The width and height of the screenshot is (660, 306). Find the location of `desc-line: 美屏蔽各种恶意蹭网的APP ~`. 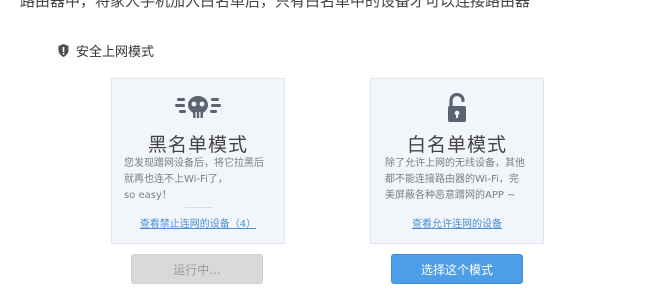

desc-line: 美屏蔽各种恶意蹭网的APP ~ is located at coordinates (450, 195).